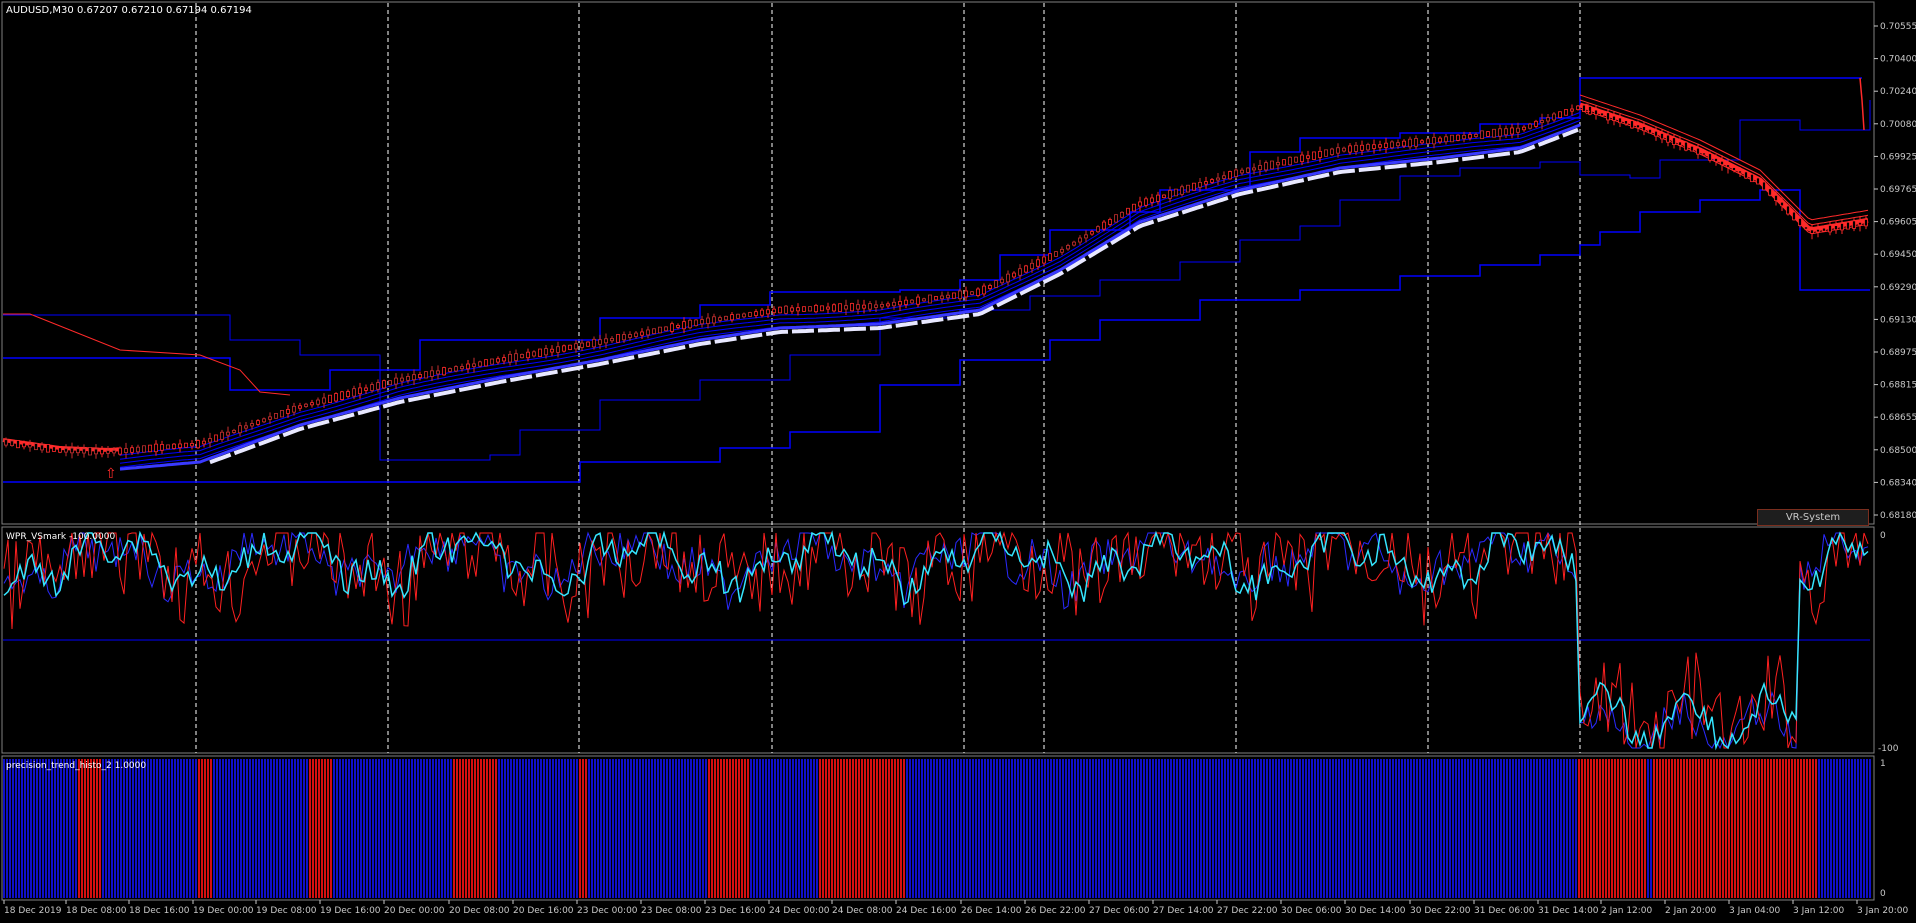 The image size is (1916, 923). Describe the element at coordinates (1813, 517) in the screenshot. I see `vr-system-button: VR-System` at that location.